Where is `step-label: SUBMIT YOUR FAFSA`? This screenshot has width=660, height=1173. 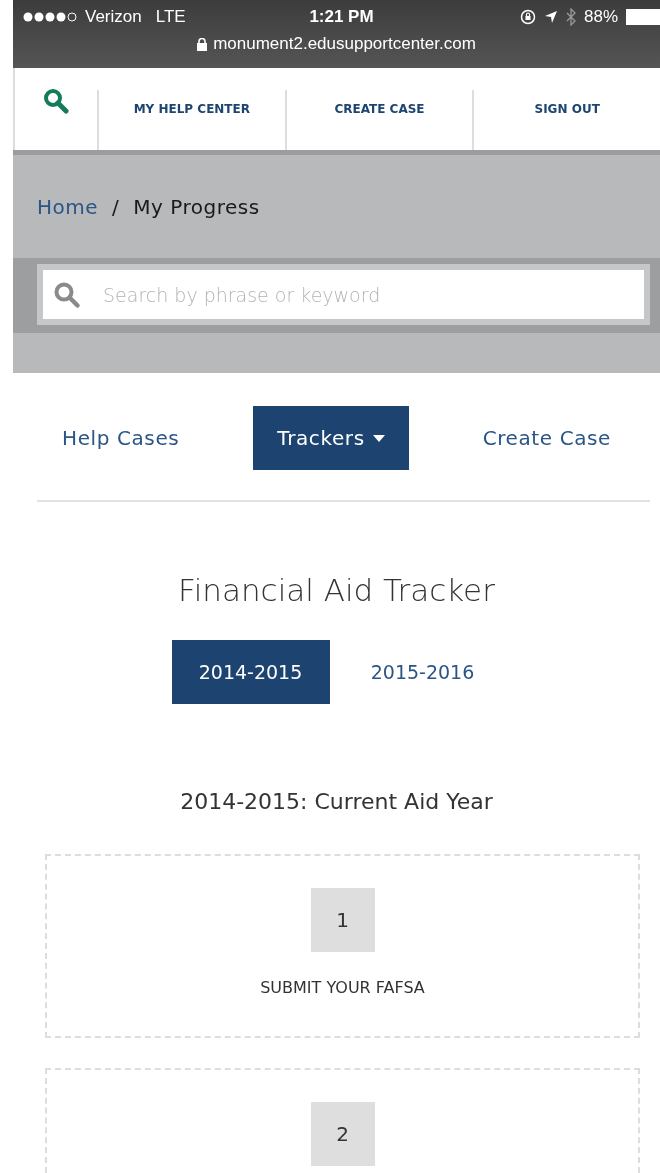
step-label: SUBMIT YOUR FAFSA is located at coordinates (342, 987).